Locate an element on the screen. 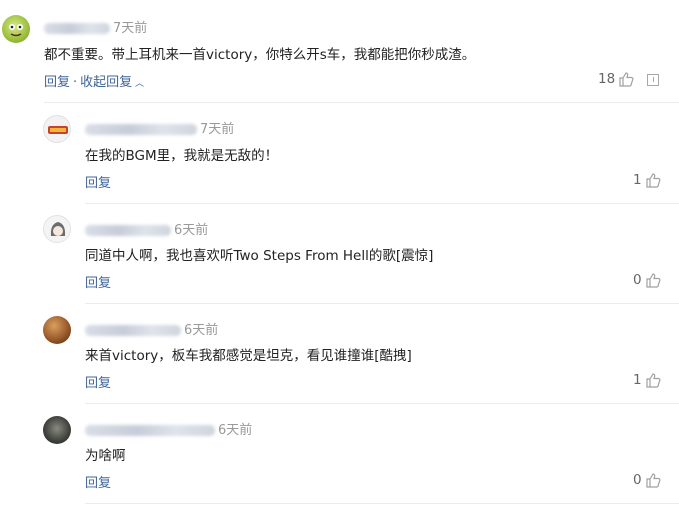 The image size is (679, 514). comment-text: 在我的BGM里，我就是无敌的！ is located at coordinates (182, 156).